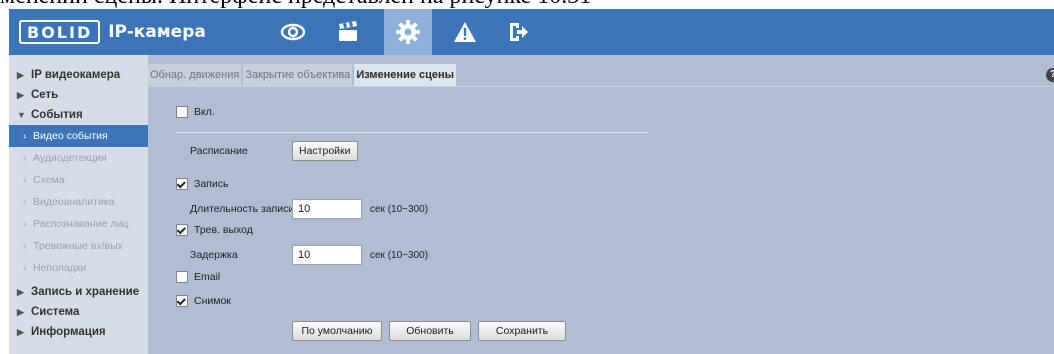 This screenshot has width=1054, height=354. Describe the element at coordinates (408, 32) in the screenshot. I see `gear-icon` at that location.